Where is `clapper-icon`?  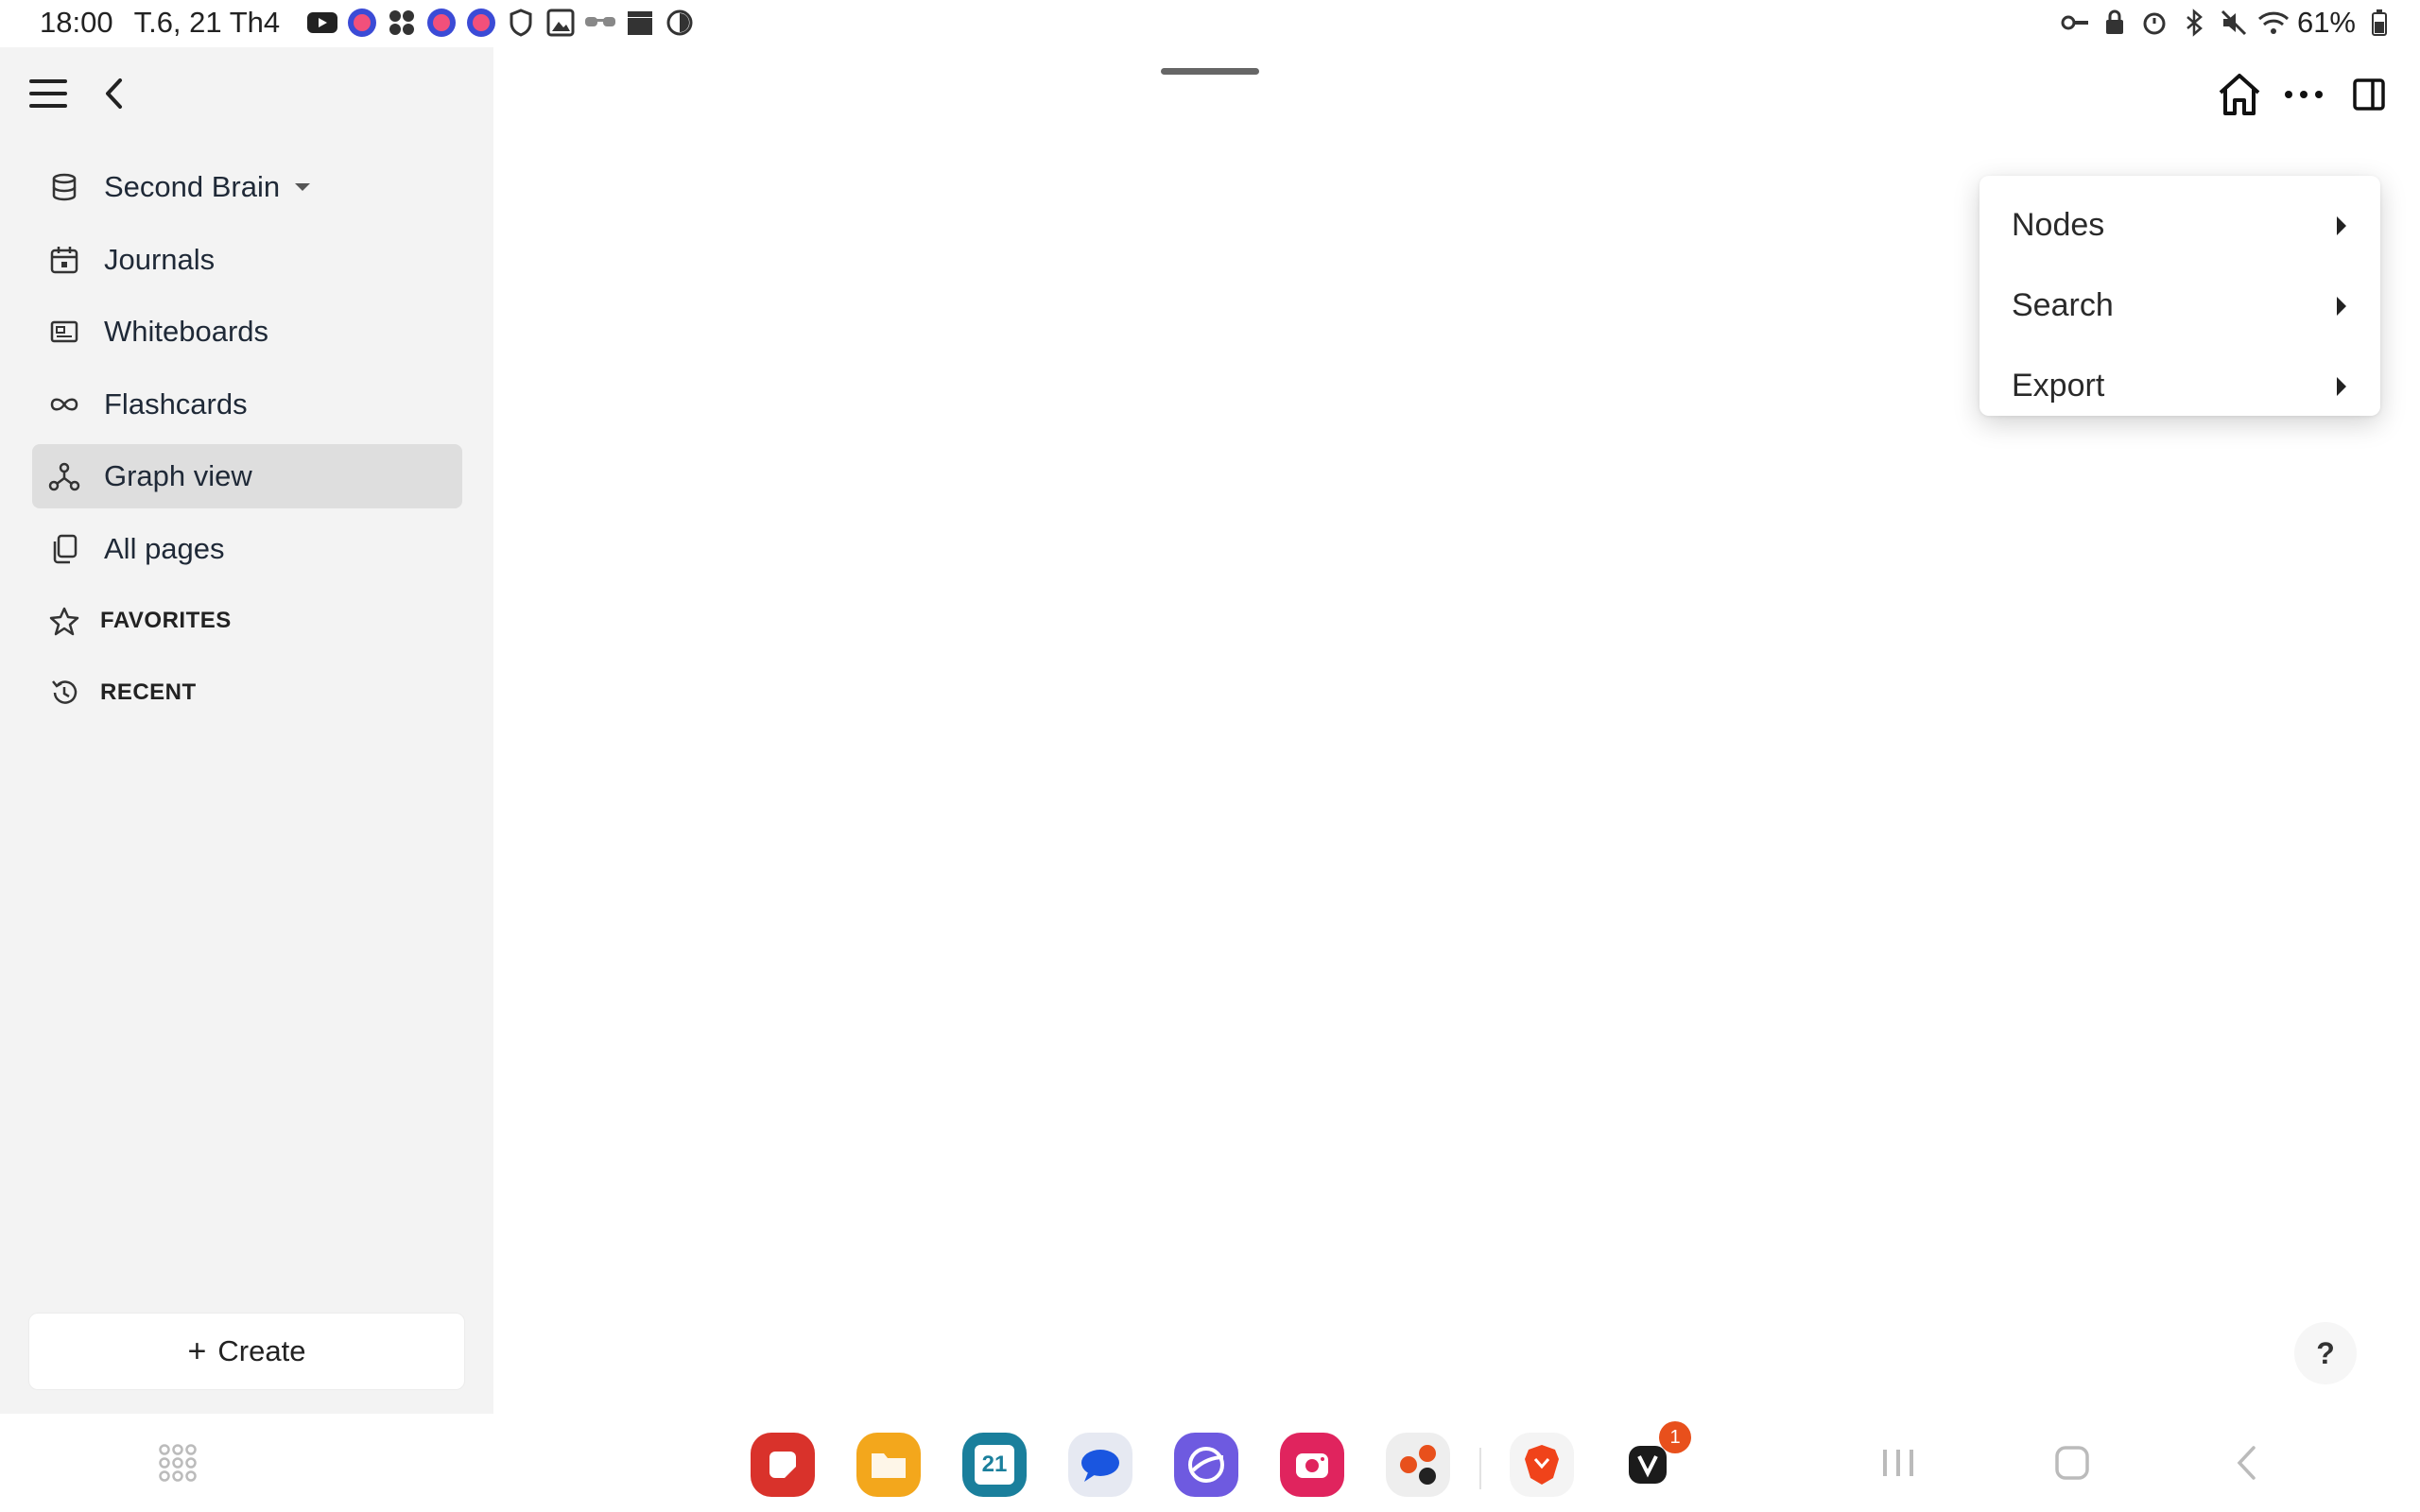 clapper-icon is located at coordinates (640, 23).